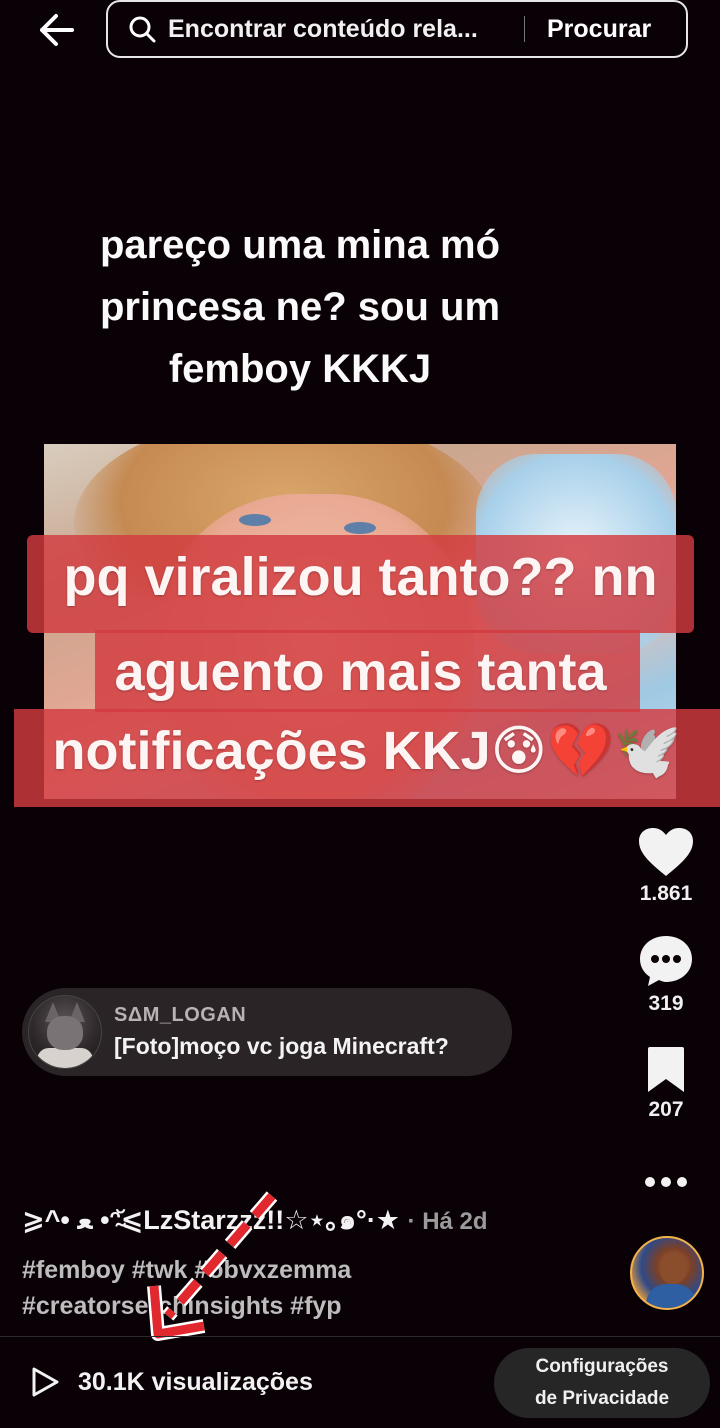 Image resolution: width=720 pixels, height=1428 pixels. I want to click on privacy-label-line2: de Privacidade, so click(602, 1398).